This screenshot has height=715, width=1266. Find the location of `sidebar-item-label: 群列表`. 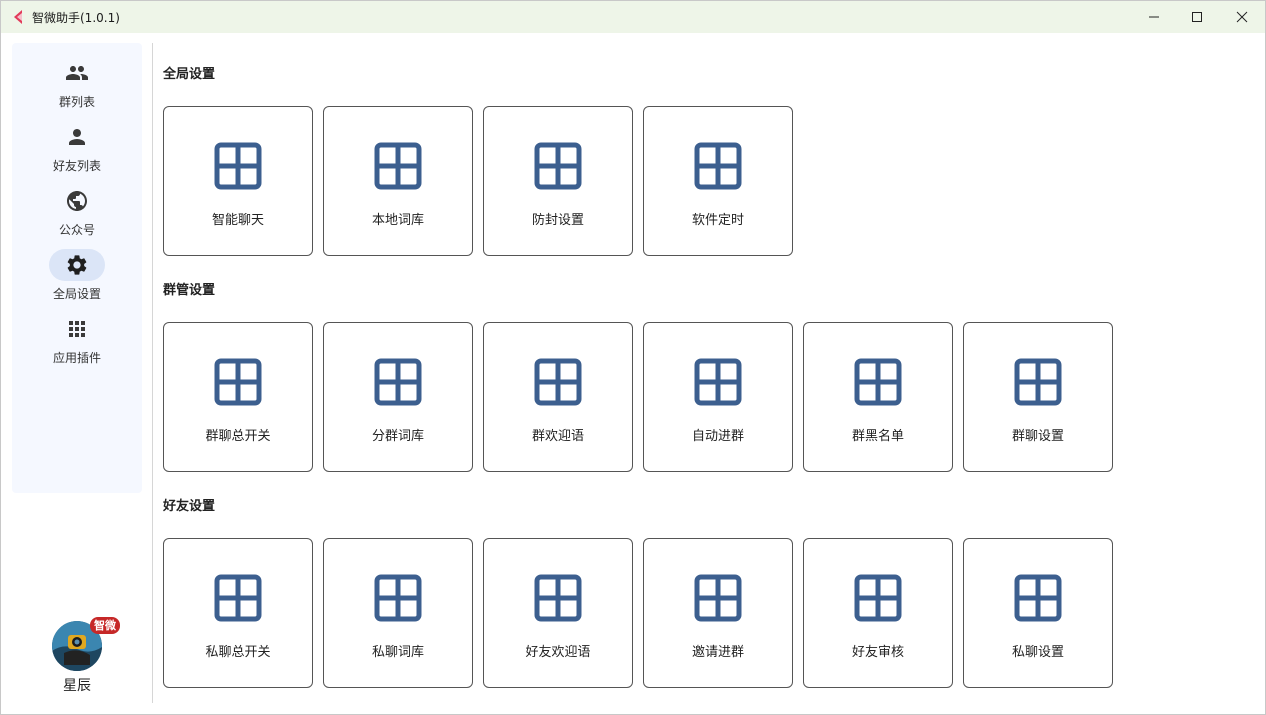

sidebar-item-label: 群列表 is located at coordinates (76, 102).